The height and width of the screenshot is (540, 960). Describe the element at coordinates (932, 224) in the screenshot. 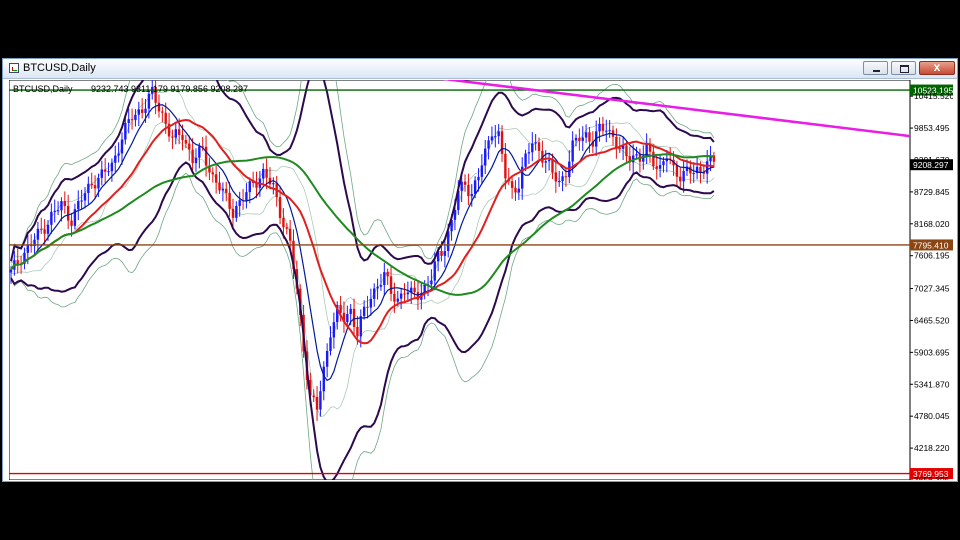

I see `y-tick-label: 8168.020` at that location.